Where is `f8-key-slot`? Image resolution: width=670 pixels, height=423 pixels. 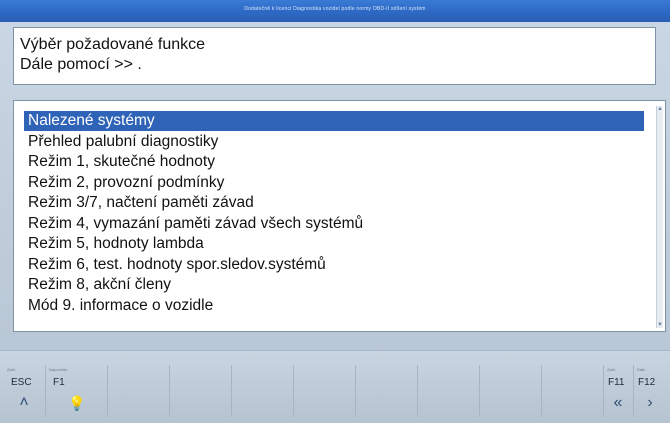
f8-key-slot is located at coordinates (511, 391).